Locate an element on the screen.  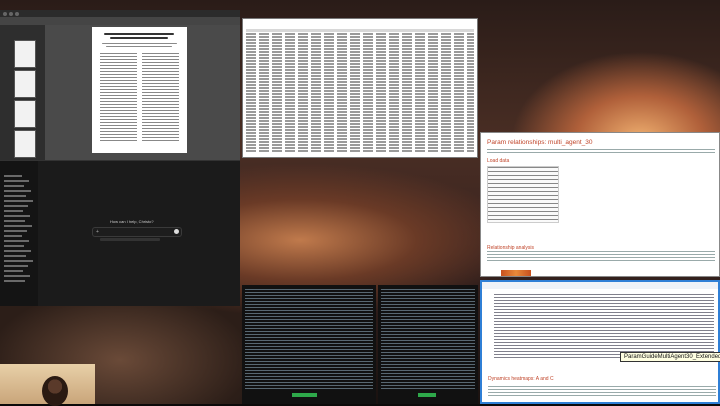
chat-suggestion is located at coordinates (130, 239).